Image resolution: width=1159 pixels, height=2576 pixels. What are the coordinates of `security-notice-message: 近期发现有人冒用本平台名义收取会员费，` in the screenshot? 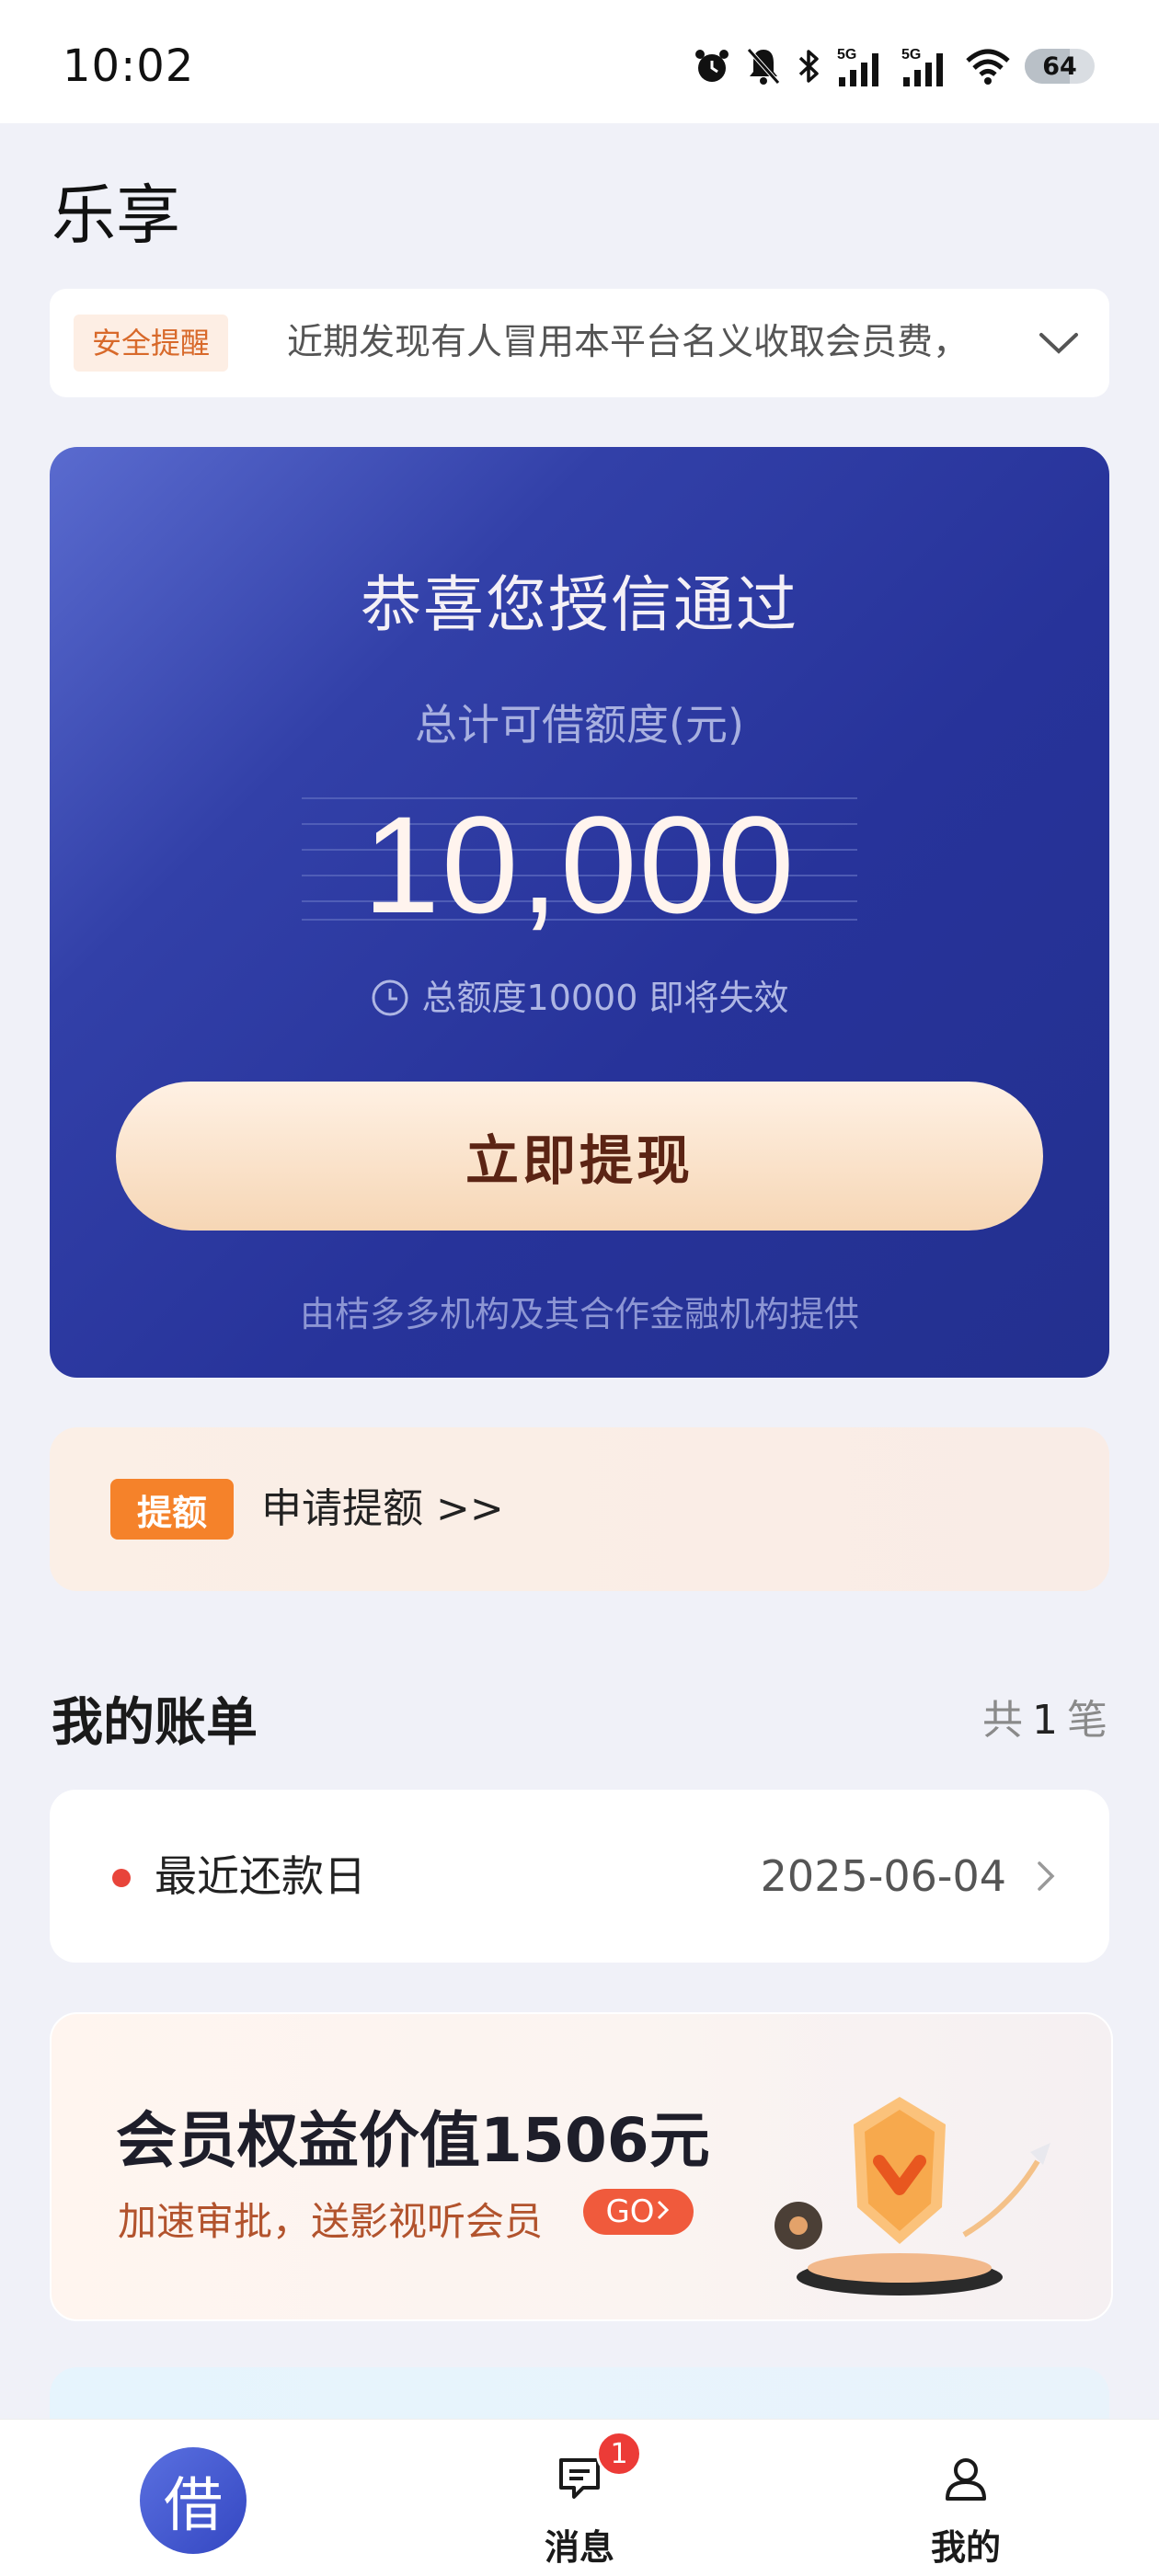 It's located at (628, 342).